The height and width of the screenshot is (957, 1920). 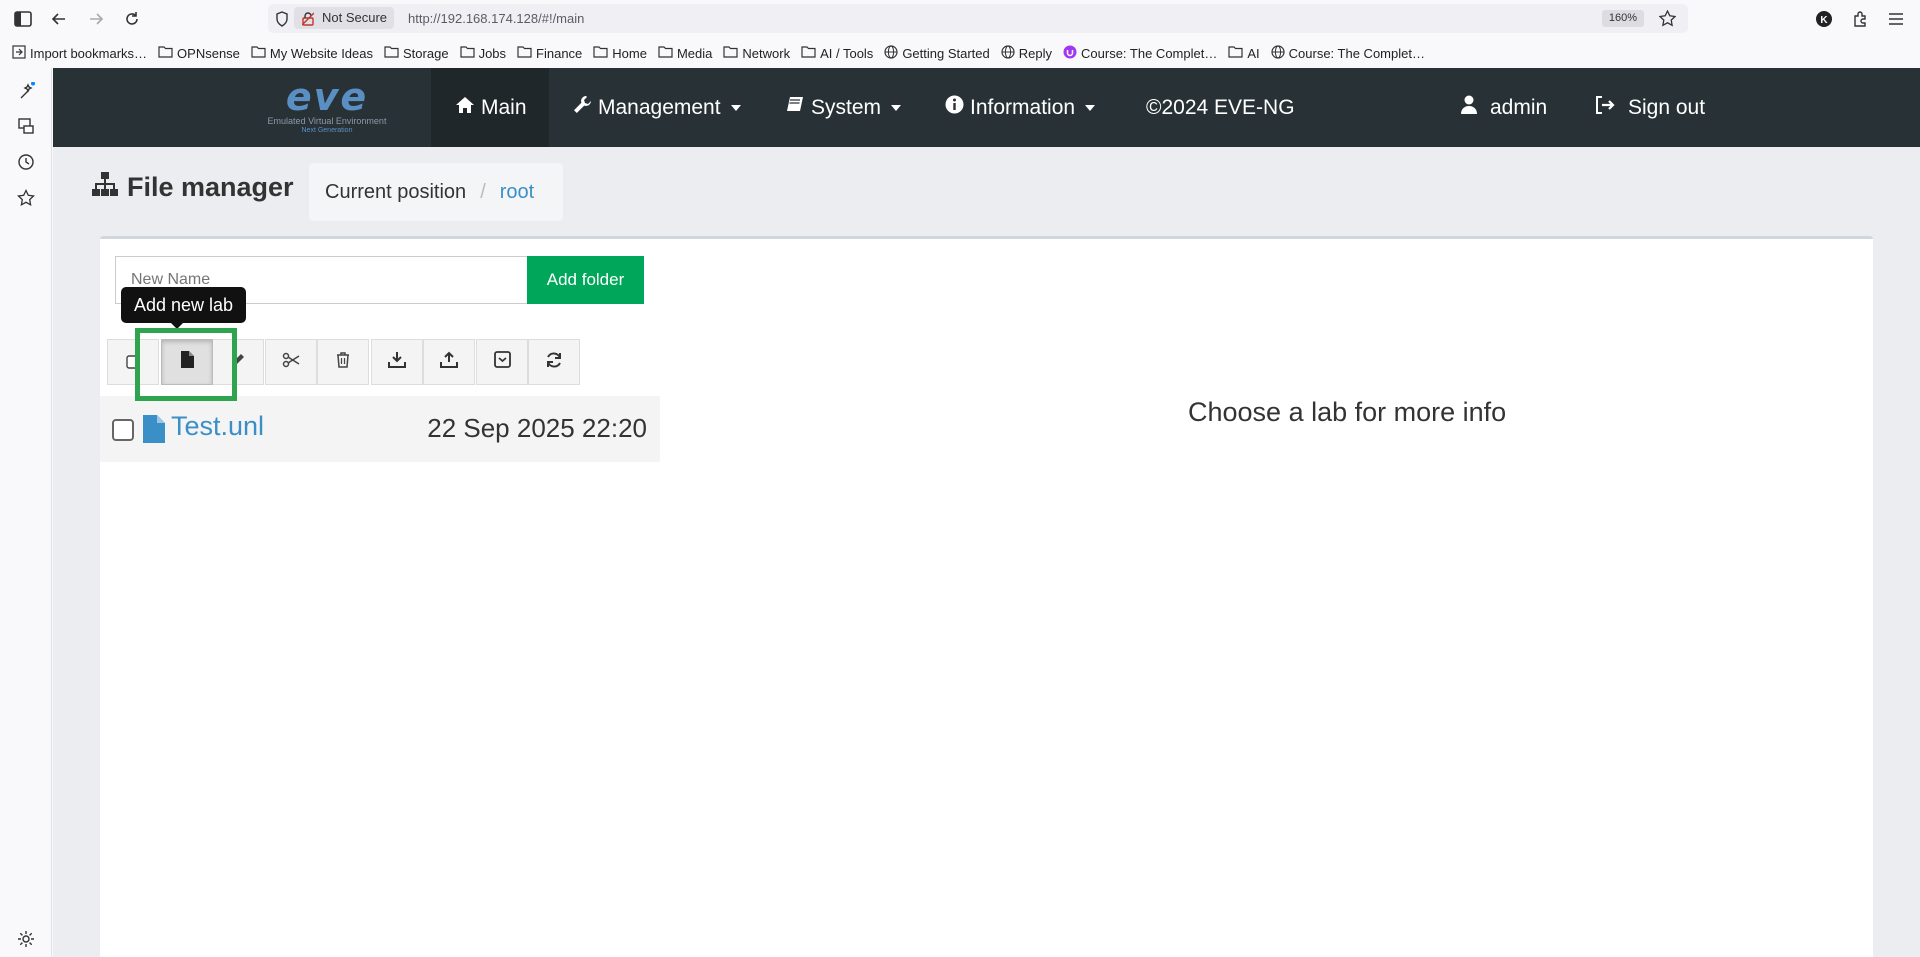 What do you see at coordinates (282, 21) in the screenshot?
I see `shield-icon` at bounding box center [282, 21].